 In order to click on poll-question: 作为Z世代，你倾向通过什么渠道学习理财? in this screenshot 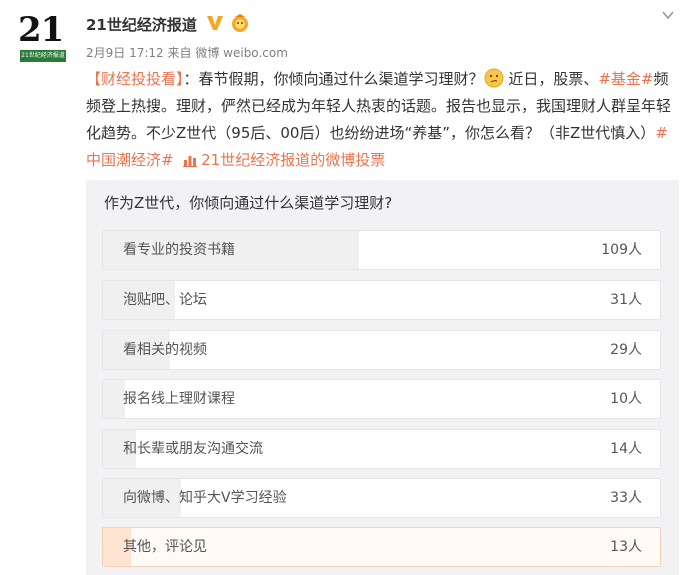, I will do `click(248, 203)`.